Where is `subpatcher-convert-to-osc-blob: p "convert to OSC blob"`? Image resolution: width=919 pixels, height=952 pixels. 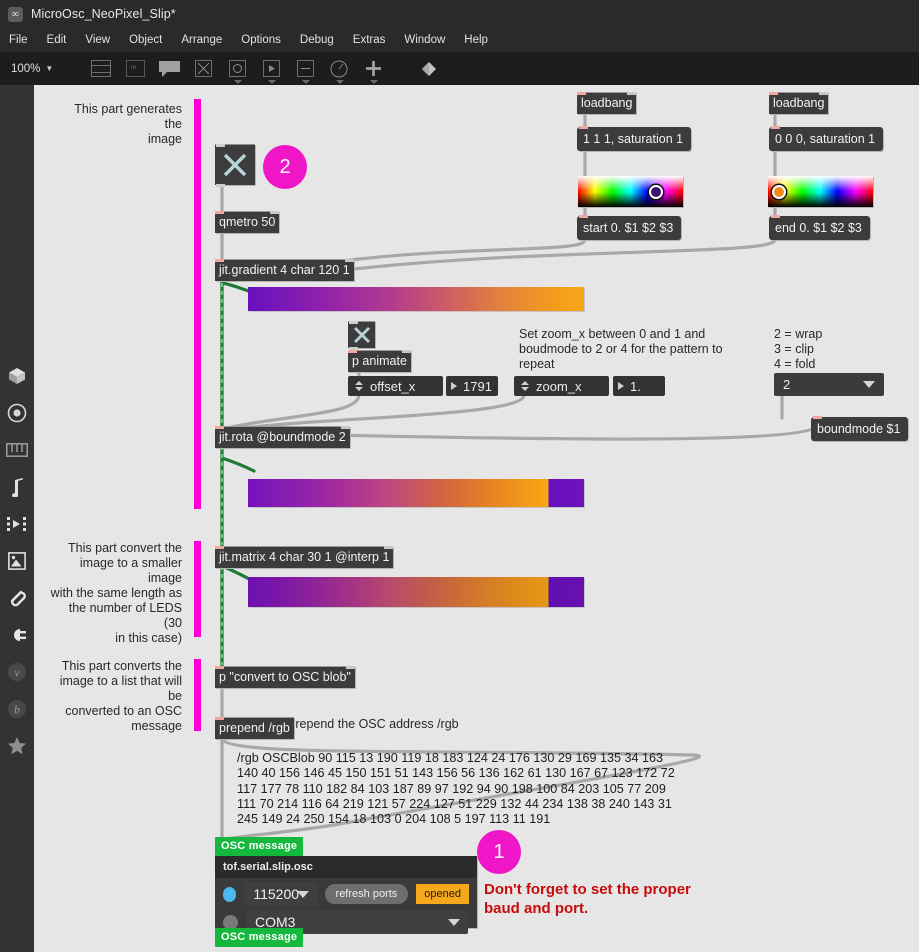 subpatcher-convert-to-osc-blob: p "convert to OSC blob" is located at coordinates (285, 677).